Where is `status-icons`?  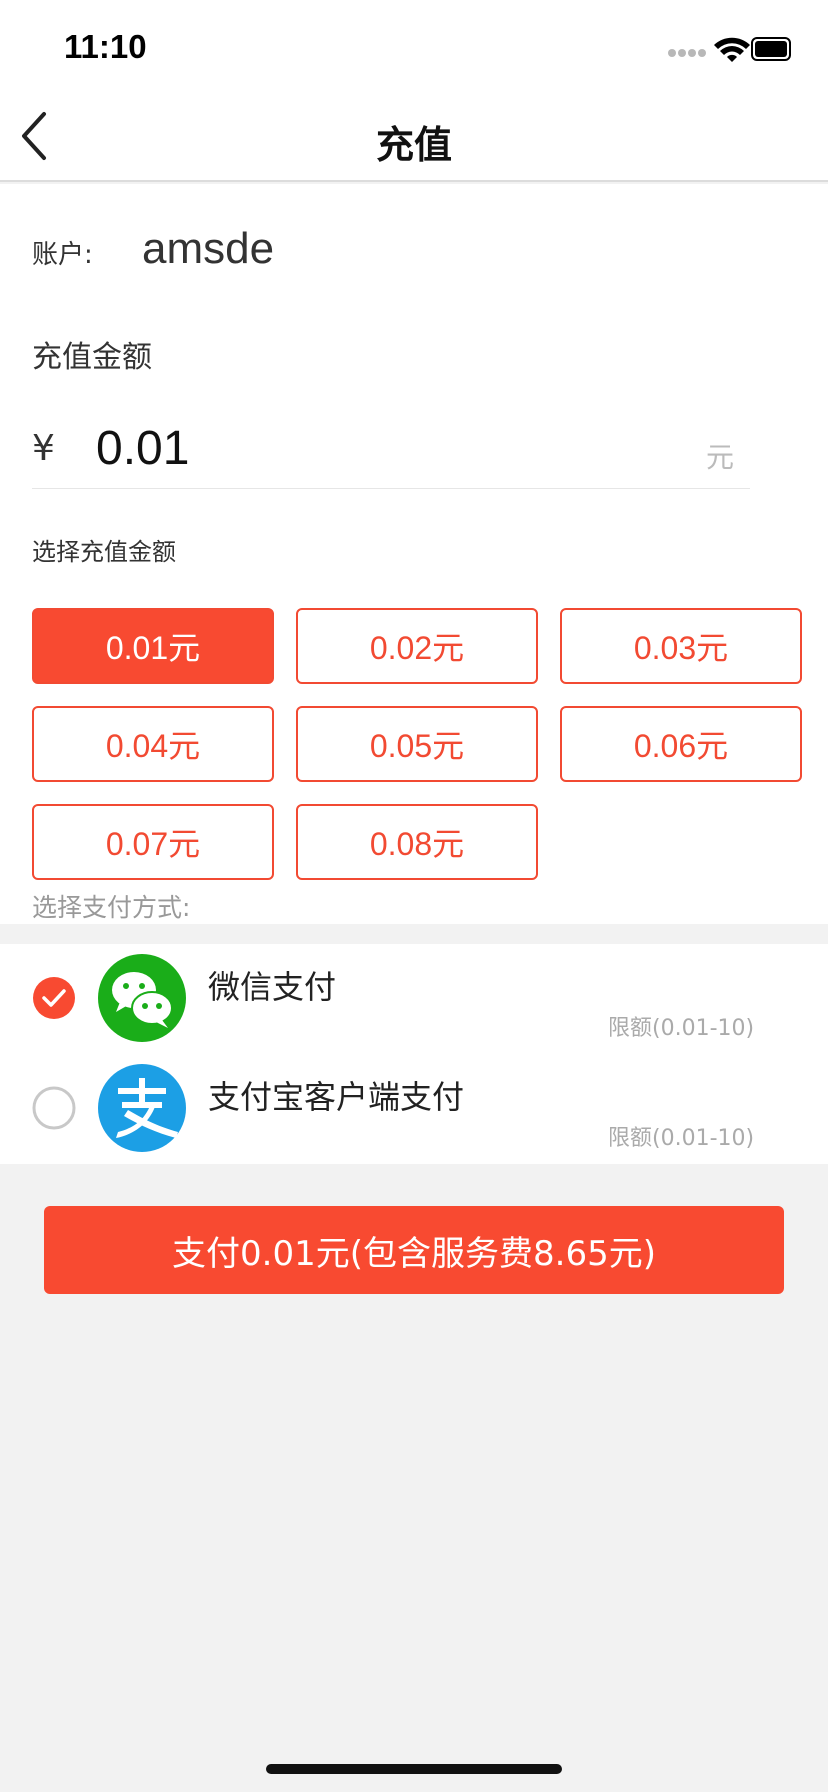 status-icons is located at coordinates (722, 50).